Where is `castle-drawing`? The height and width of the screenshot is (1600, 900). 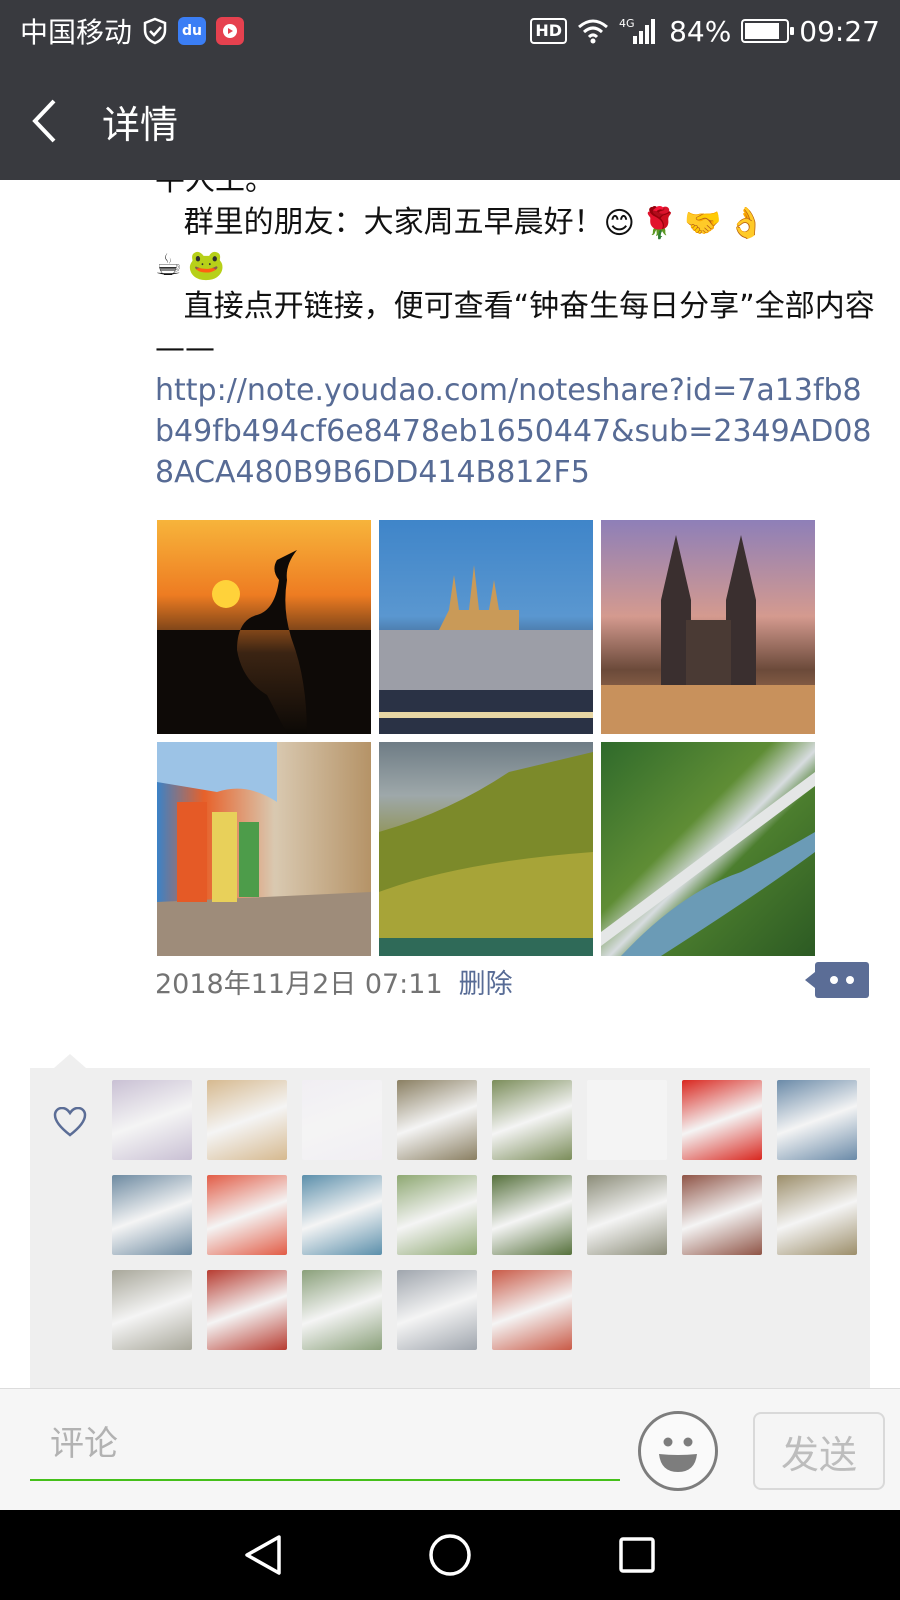 castle-drawing is located at coordinates (486, 649).